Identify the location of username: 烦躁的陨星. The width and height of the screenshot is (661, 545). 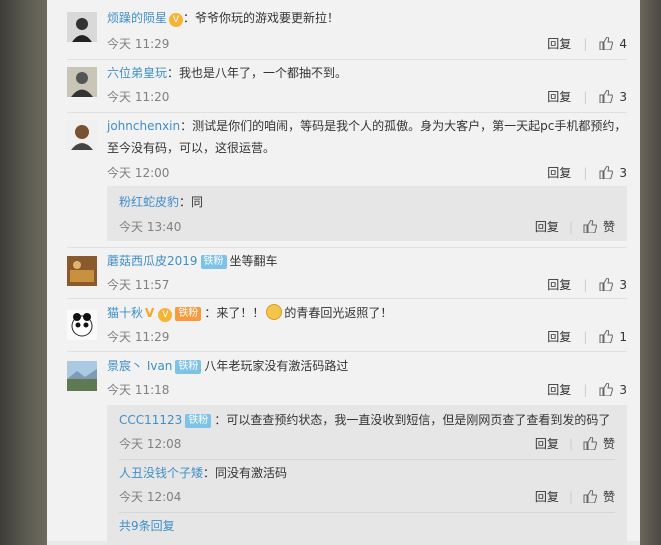
(137, 18).